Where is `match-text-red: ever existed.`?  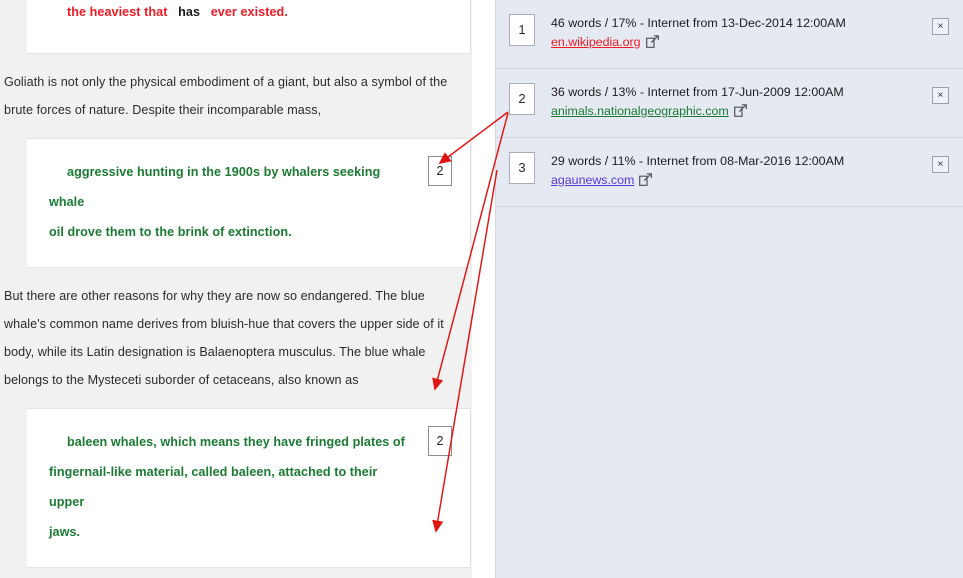
match-text-red: ever existed. is located at coordinates (249, 12).